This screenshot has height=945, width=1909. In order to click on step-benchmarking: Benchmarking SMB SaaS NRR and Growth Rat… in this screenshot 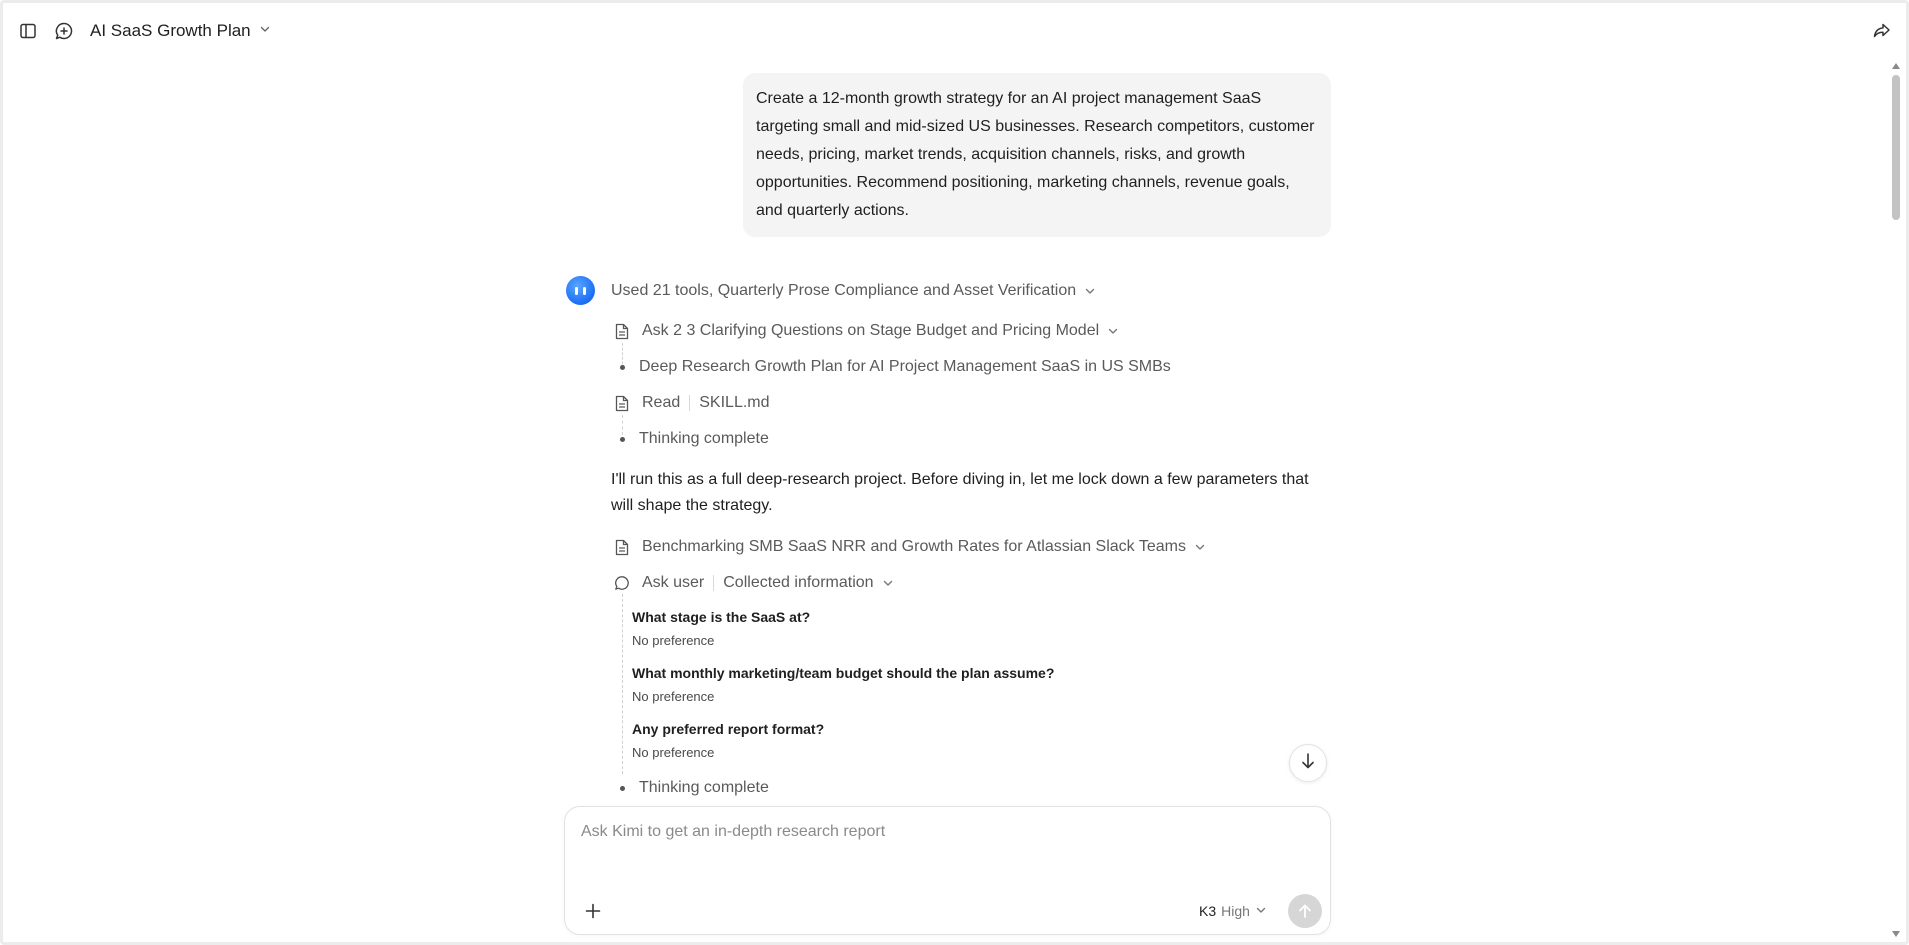, I will do `click(910, 547)`.